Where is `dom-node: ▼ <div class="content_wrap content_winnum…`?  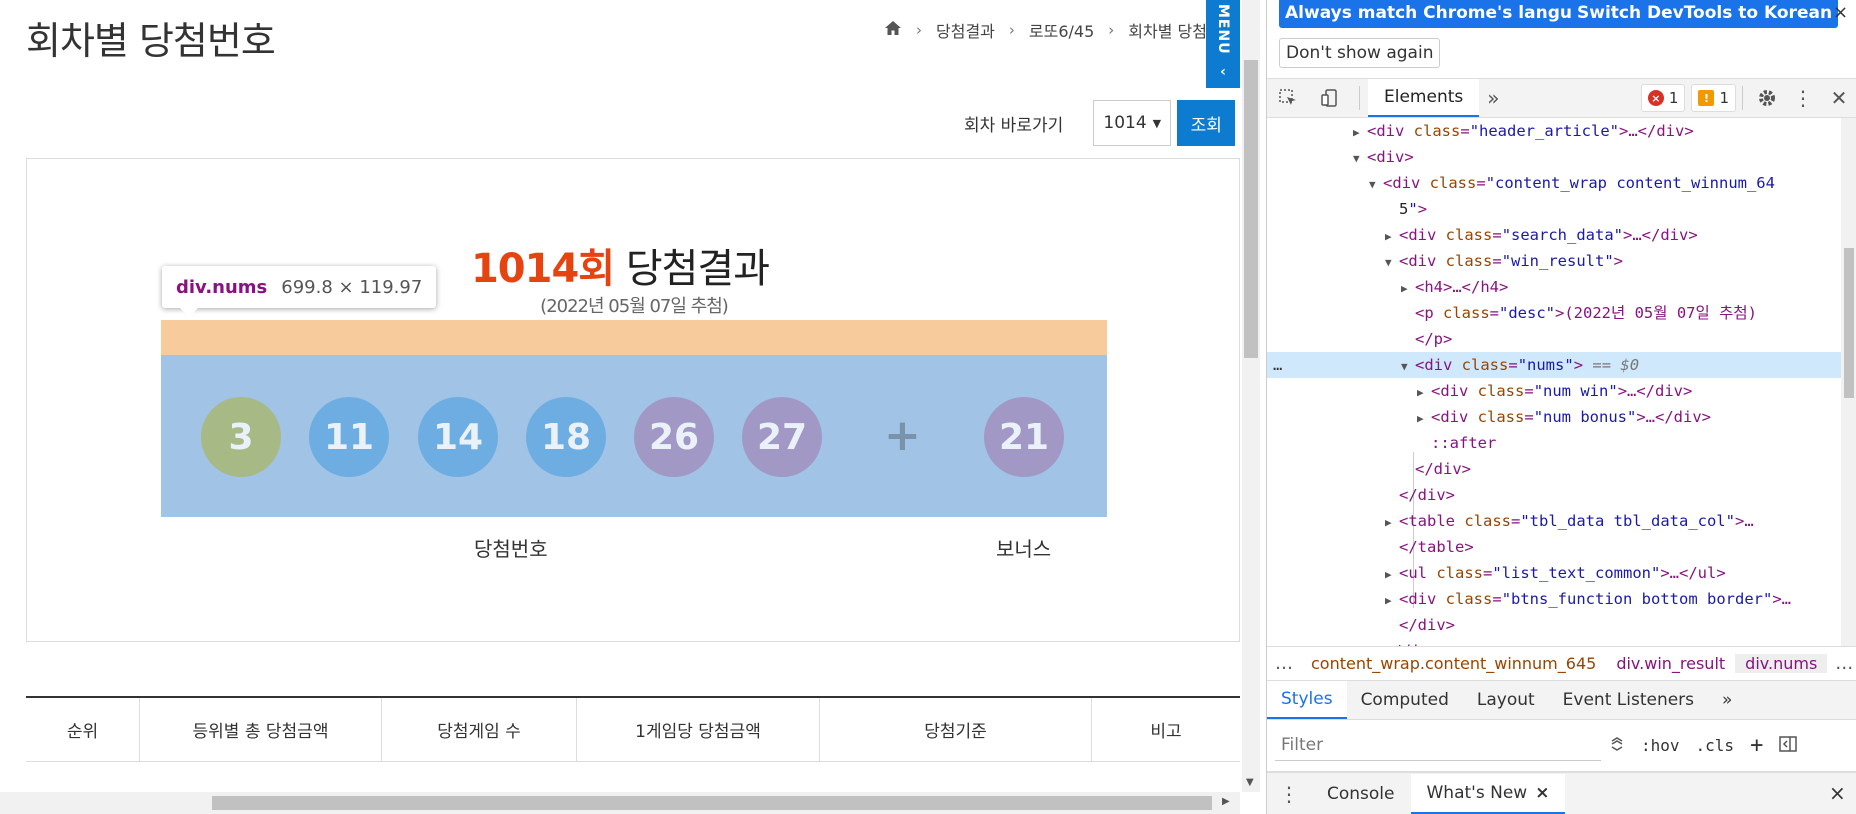 dom-node: ▼ <div class="content_wrap content_winnum… is located at coordinates (1554, 183).